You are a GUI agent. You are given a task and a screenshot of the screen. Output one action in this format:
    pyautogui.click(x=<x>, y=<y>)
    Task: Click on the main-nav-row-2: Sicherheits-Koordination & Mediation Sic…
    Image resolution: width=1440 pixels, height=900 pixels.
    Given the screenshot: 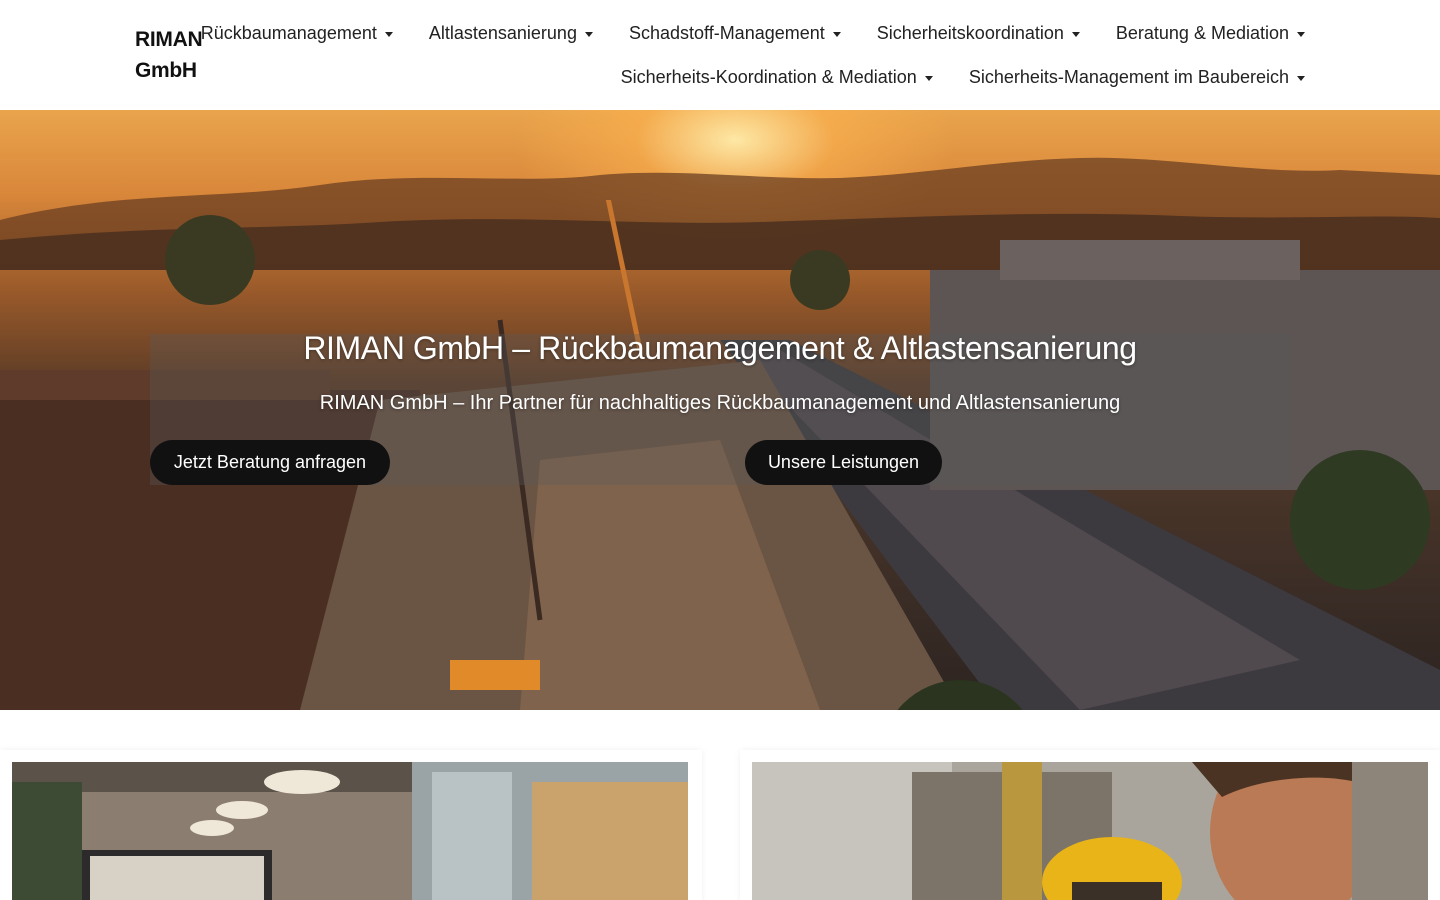 What is the action you would take?
    pyautogui.click(x=963, y=77)
    